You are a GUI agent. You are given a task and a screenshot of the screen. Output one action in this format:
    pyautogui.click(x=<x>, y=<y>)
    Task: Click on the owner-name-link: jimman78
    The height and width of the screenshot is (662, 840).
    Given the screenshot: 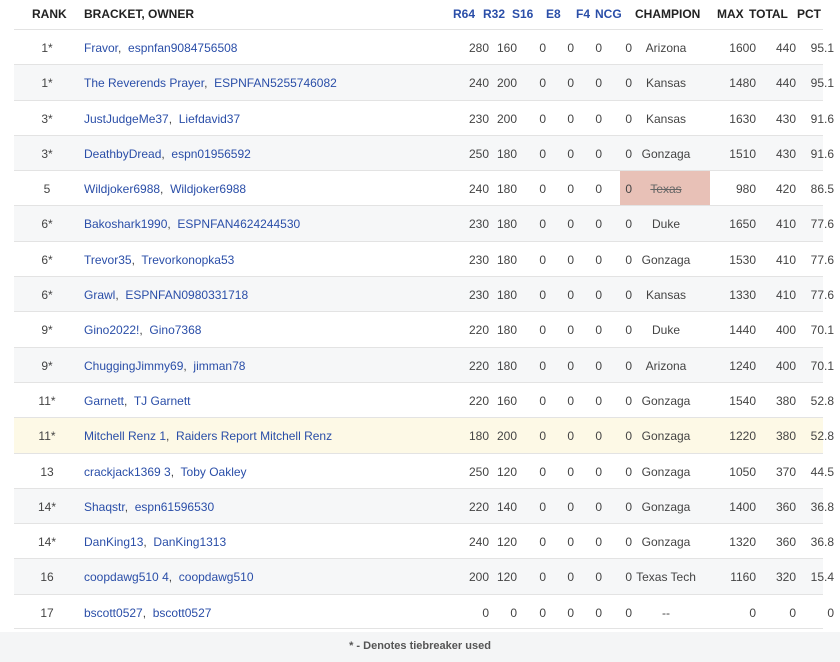 What is the action you would take?
    pyautogui.click(x=219, y=366)
    